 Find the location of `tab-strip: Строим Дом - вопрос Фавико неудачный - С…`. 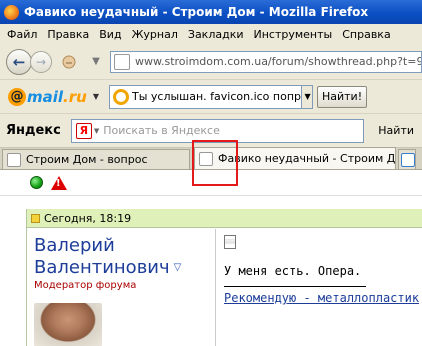

tab-strip: Строим Дом - вопрос Фавико неудачный - С… is located at coordinates (211, 158).